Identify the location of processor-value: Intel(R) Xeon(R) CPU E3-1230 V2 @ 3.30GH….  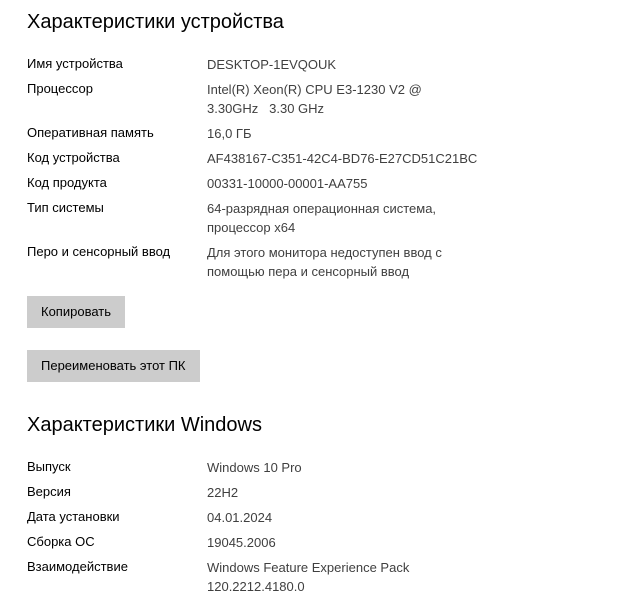
(357, 99).